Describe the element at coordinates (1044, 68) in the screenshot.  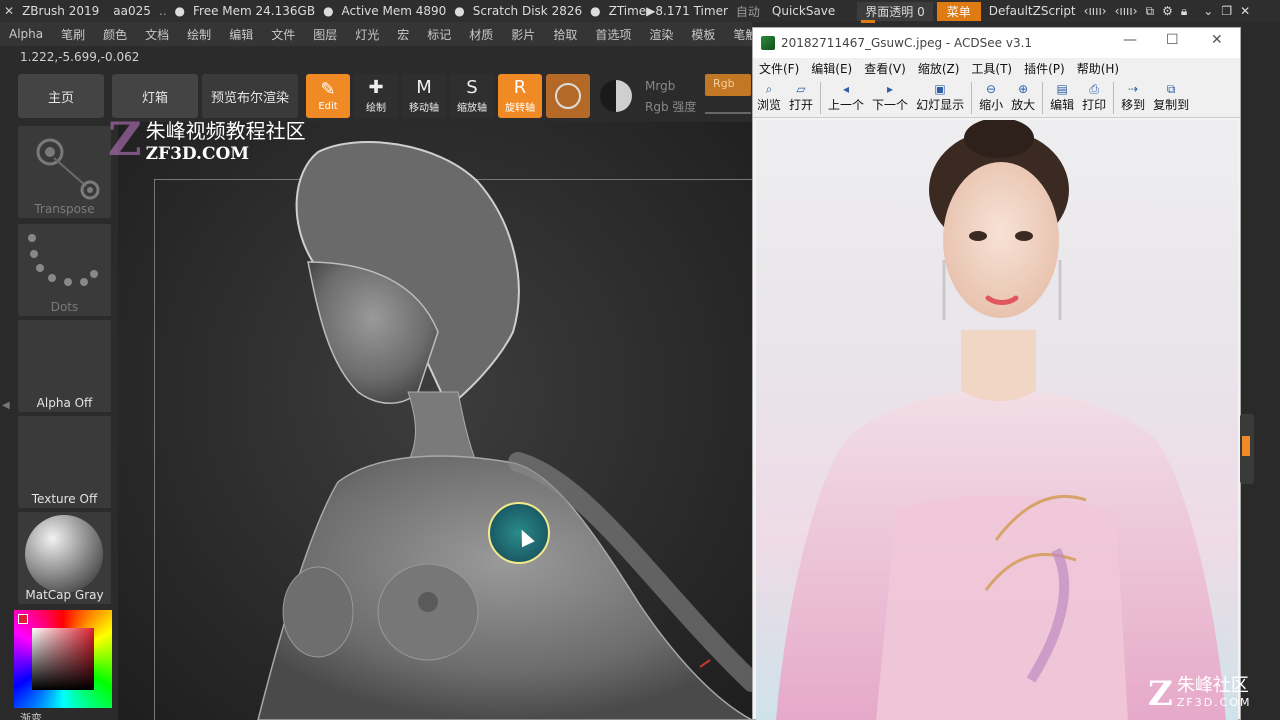
I see `menu-plugins: 插件(P)` at that location.